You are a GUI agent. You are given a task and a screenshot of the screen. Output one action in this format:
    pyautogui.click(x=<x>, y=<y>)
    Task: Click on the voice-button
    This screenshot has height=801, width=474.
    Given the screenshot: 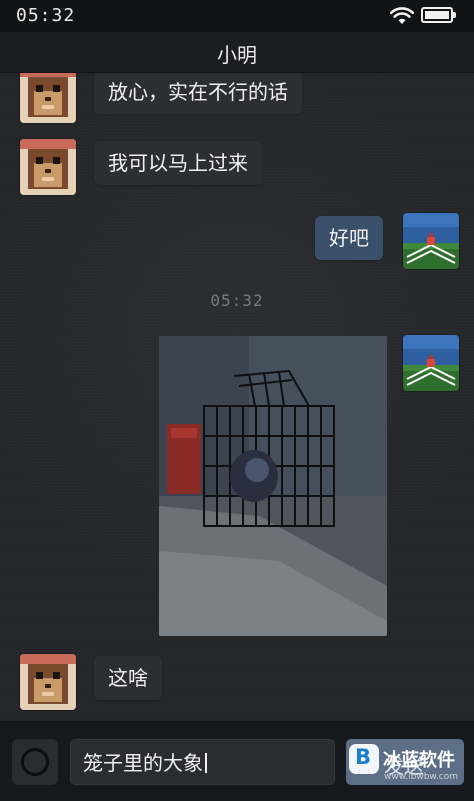 What is the action you would take?
    pyautogui.click(x=35, y=762)
    